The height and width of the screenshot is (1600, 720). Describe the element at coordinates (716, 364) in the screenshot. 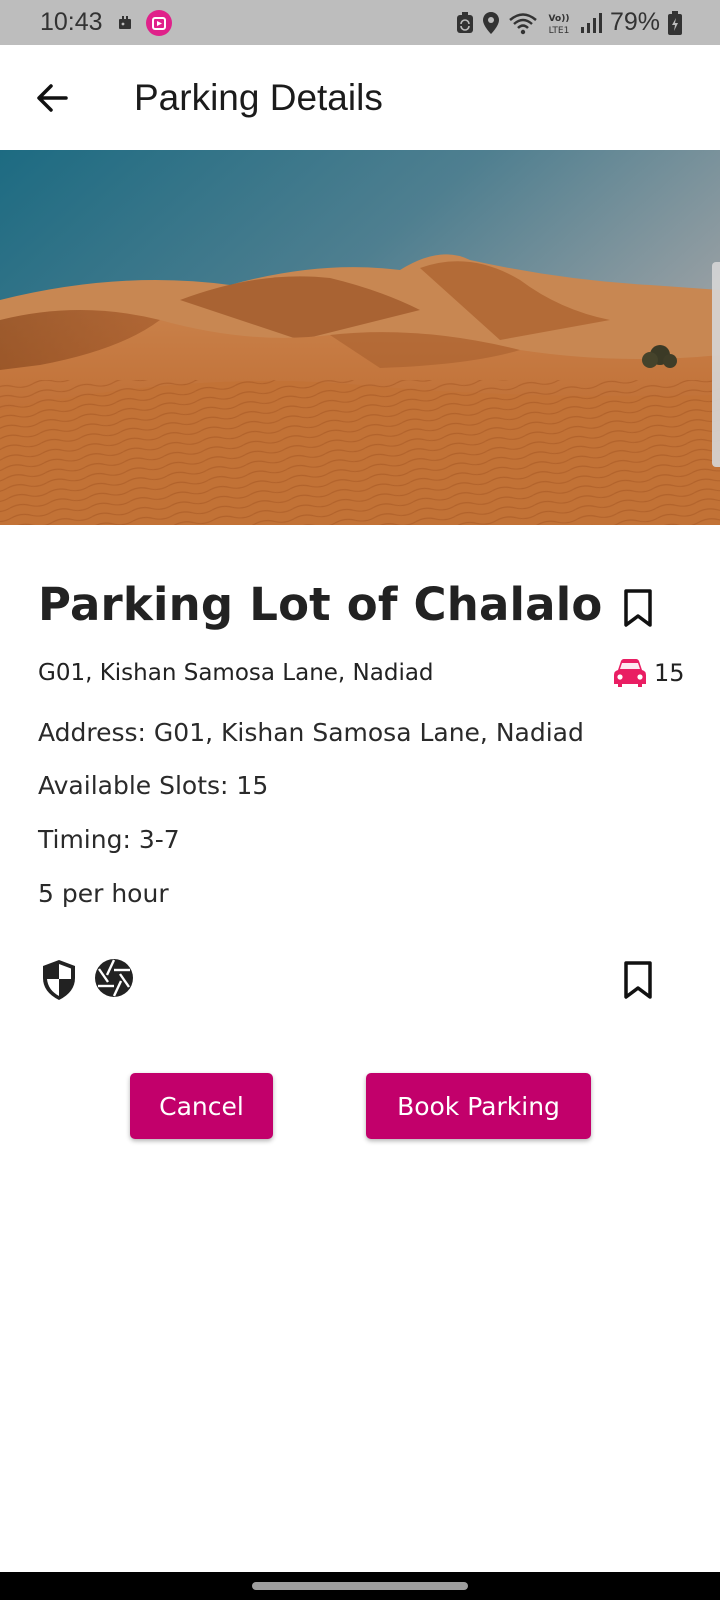

I see `scroll-handle` at that location.